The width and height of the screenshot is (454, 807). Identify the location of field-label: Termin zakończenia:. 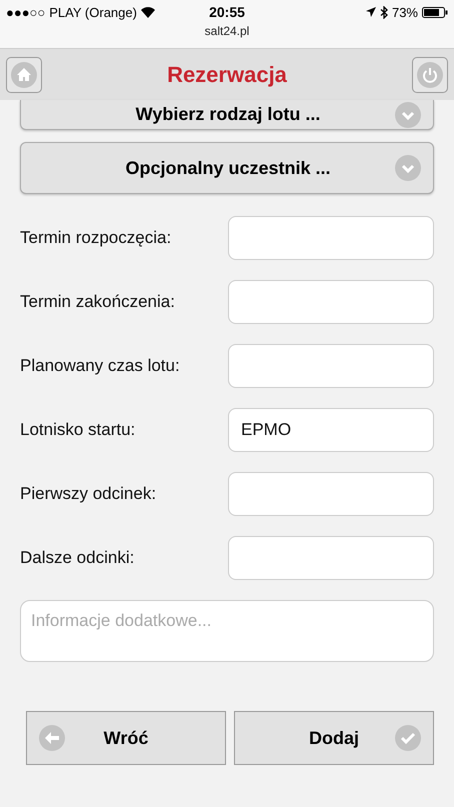
(97, 302).